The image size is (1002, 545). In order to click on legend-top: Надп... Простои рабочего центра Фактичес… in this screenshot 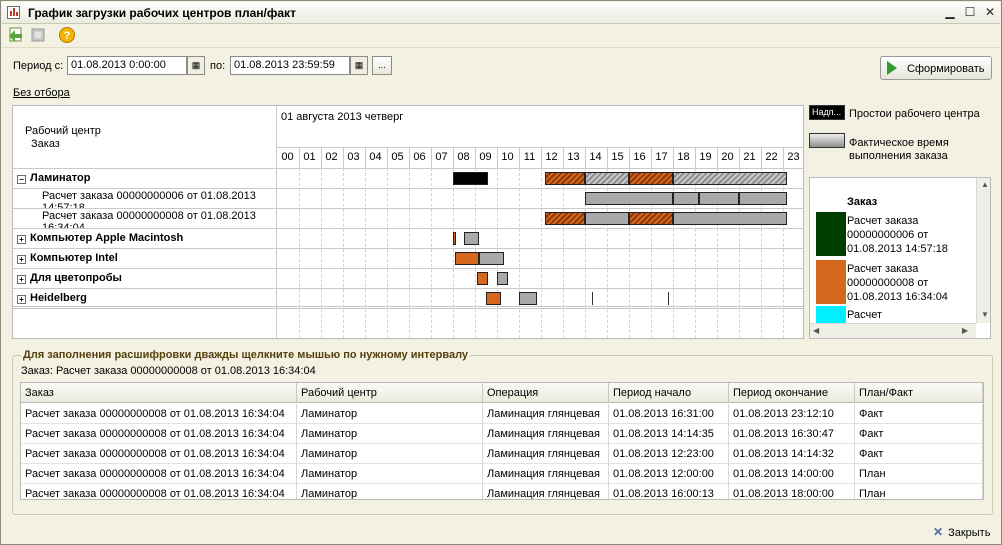, I will do `click(904, 139)`.